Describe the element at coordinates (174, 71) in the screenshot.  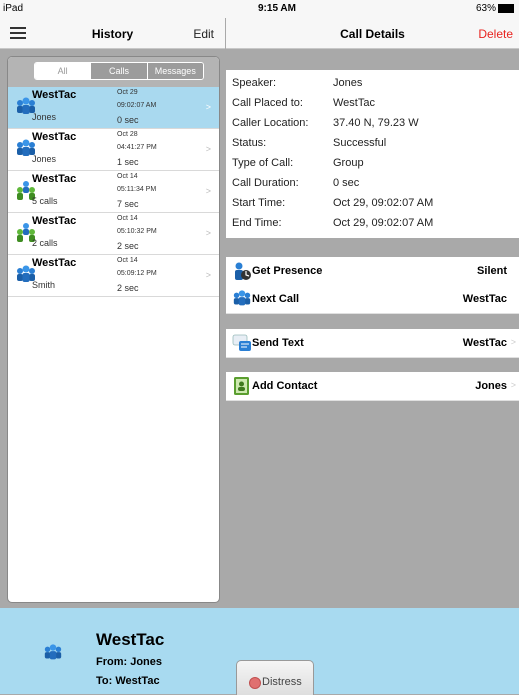
I see `filter-messages: Messages` at that location.